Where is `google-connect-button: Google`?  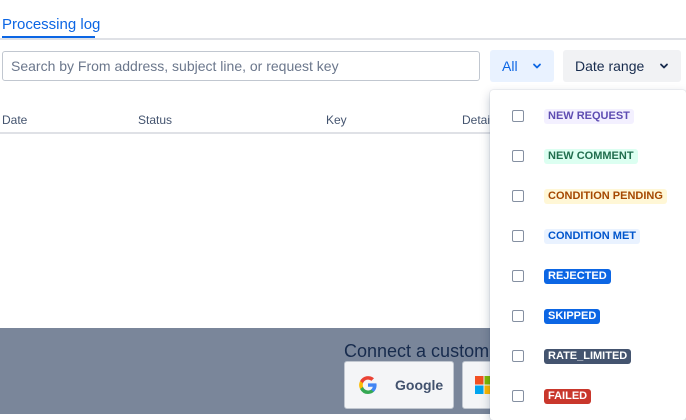
google-connect-button: Google is located at coordinates (399, 385).